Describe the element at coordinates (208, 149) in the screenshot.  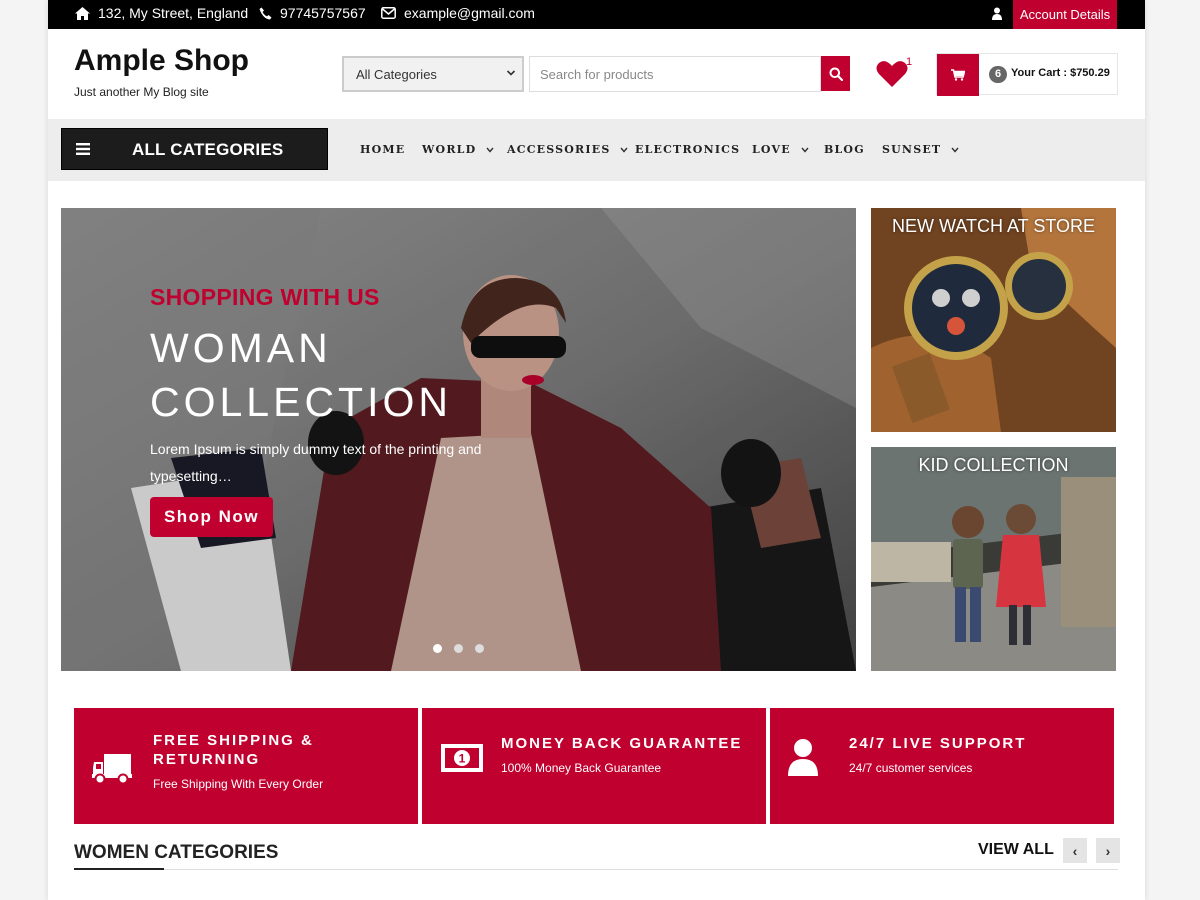
I see `all-categories-label: ALL CATEGORIES` at that location.